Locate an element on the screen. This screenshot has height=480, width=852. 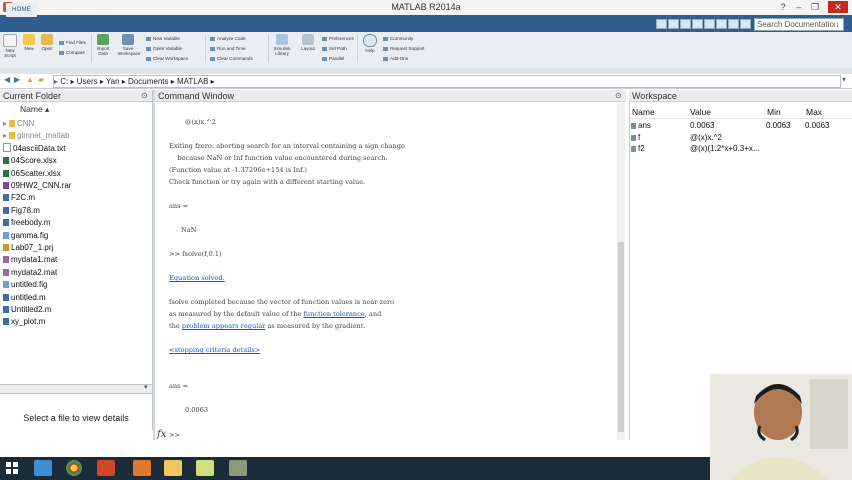
cut-icon is located at coordinates (673, 24).